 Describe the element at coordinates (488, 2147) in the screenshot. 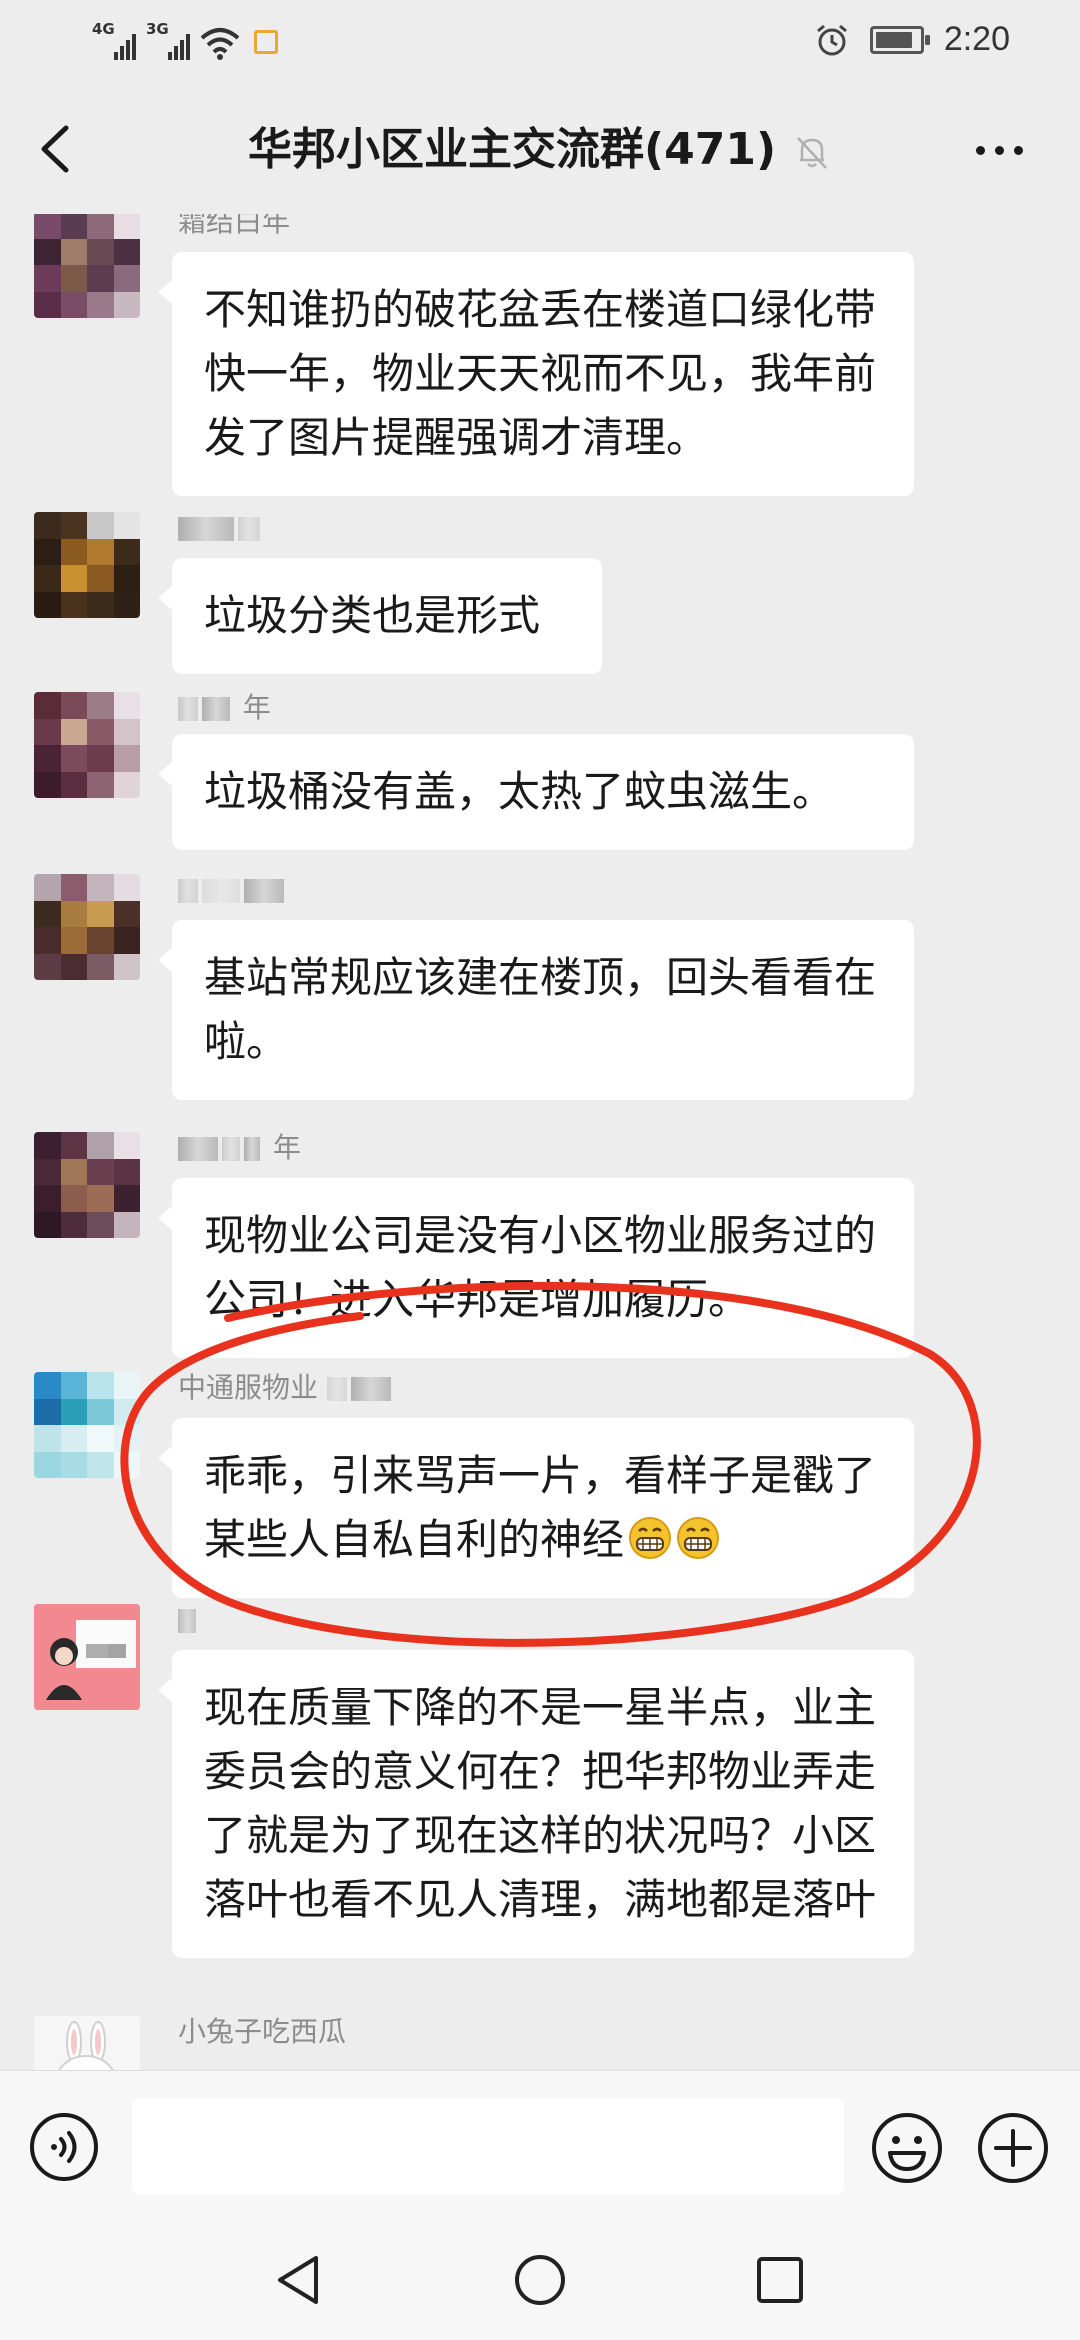

I see `message-input` at that location.